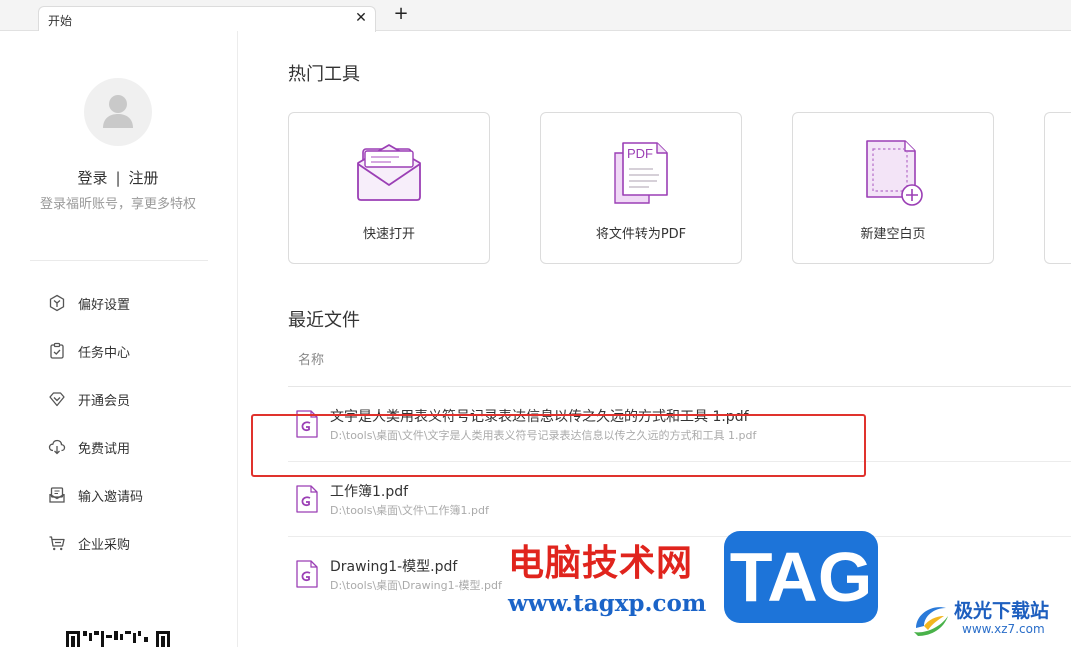  Describe the element at coordinates (1003, 629) in the screenshot. I see `watermark-site-url: www.xz7.com` at that location.